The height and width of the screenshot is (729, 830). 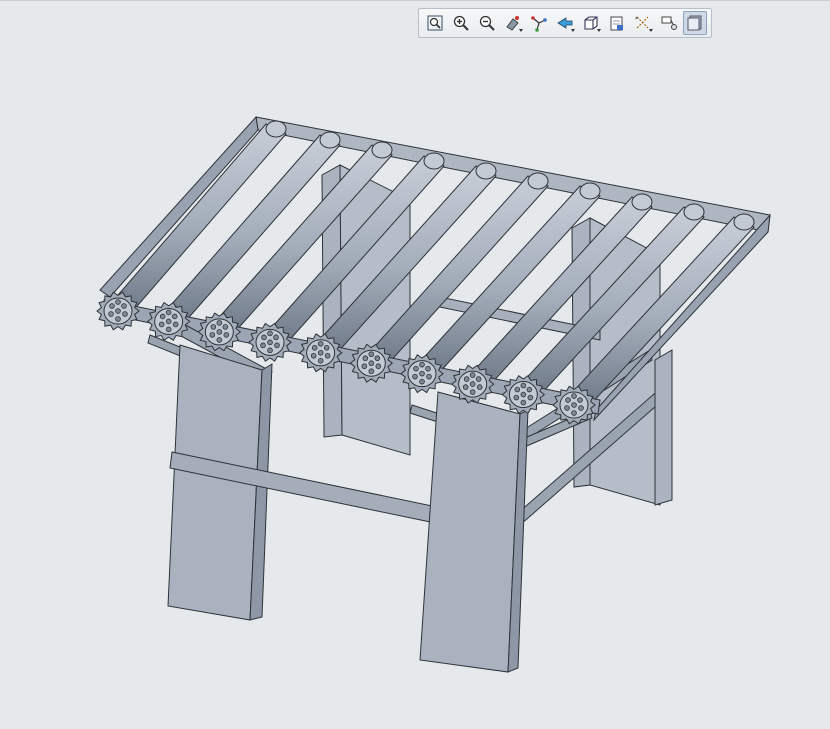 I want to click on zoom-in-icon, so click(x=461, y=23).